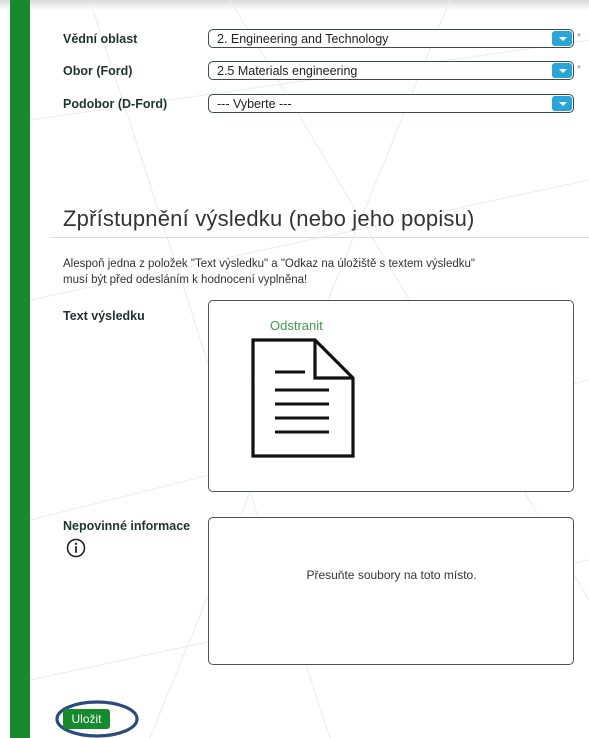 The image size is (589, 738). Describe the element at coordinates (127, 526) in the screenshot. I see `optional-info-label: Nepovinné informace` at that location.